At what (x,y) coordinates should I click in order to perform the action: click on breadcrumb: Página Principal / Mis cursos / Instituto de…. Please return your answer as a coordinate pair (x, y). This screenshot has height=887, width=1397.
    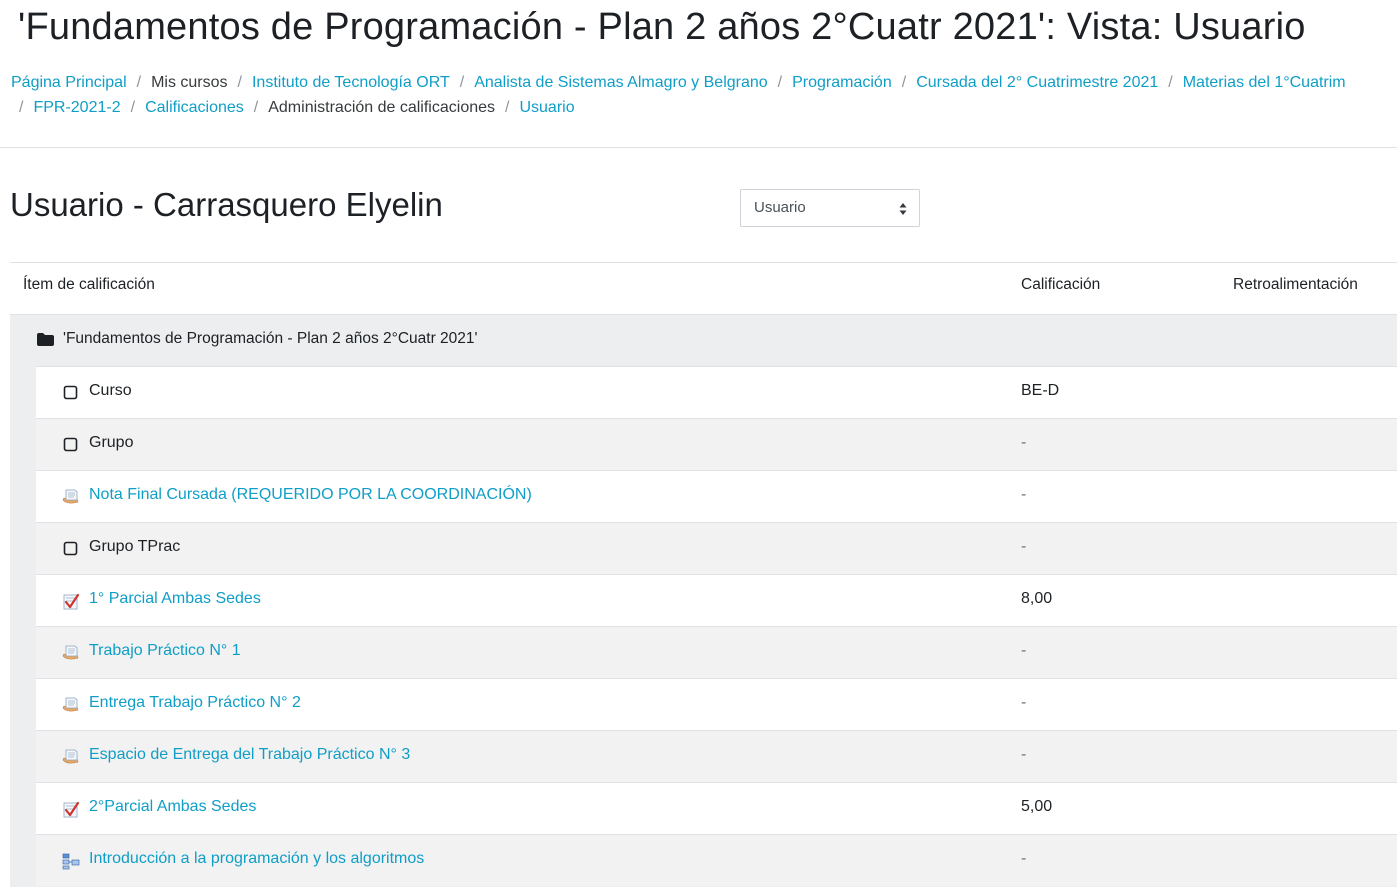
    Looking at the image, I should click on (704, 95).